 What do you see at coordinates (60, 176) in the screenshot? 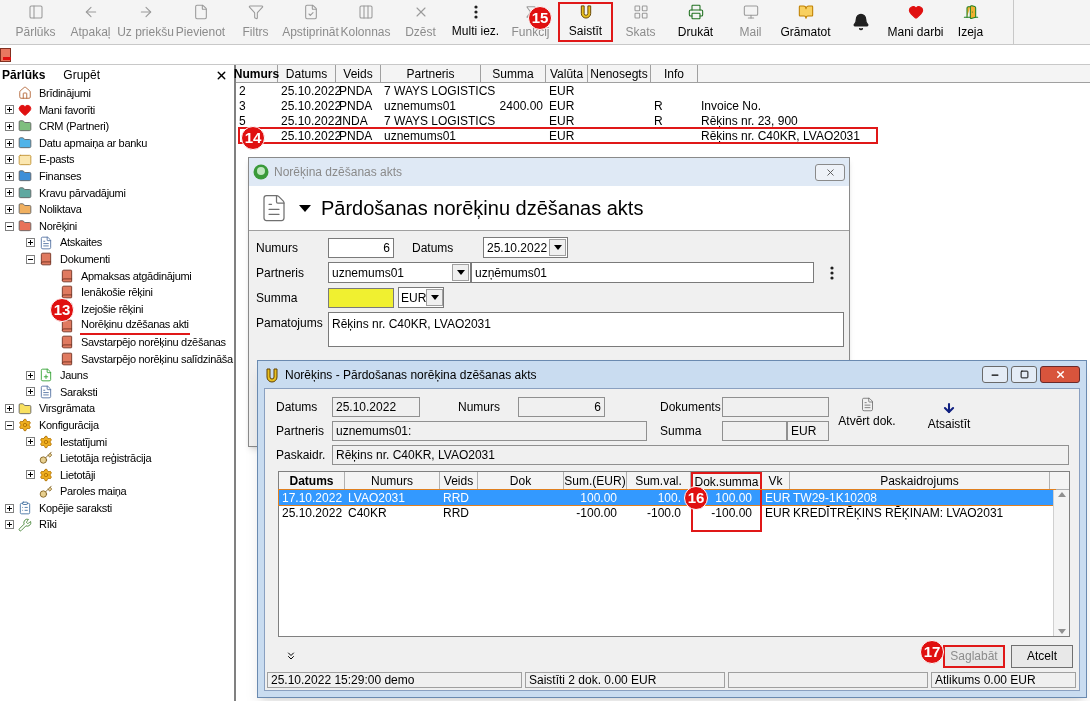
I see `tree-item: Finanses` at bounding box center [60, 176].